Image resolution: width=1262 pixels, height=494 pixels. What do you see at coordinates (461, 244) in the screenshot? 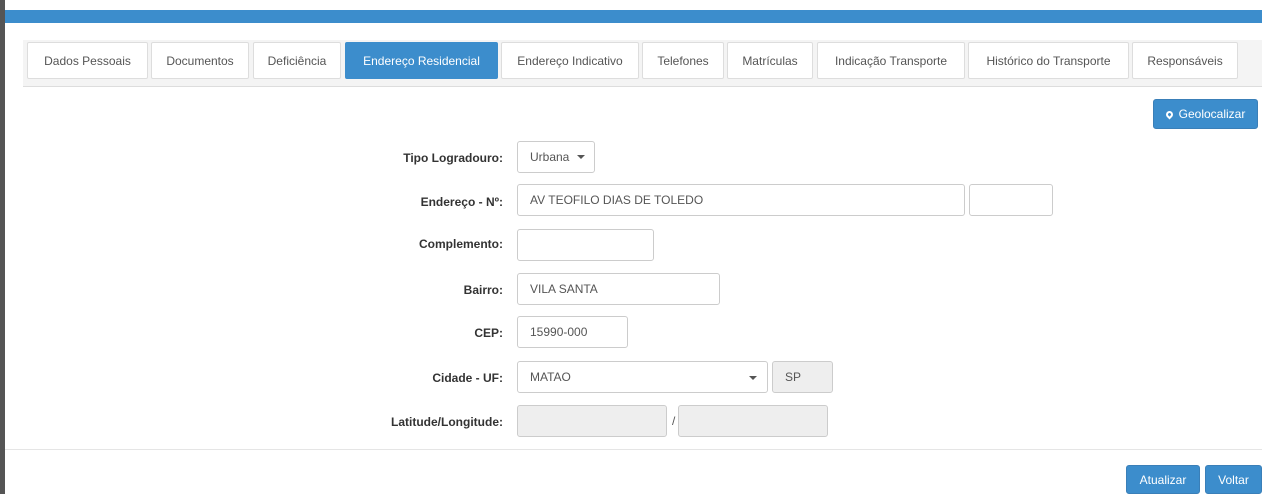
I see `complemento-label: Complemento:` at bounding box center [461, 244].